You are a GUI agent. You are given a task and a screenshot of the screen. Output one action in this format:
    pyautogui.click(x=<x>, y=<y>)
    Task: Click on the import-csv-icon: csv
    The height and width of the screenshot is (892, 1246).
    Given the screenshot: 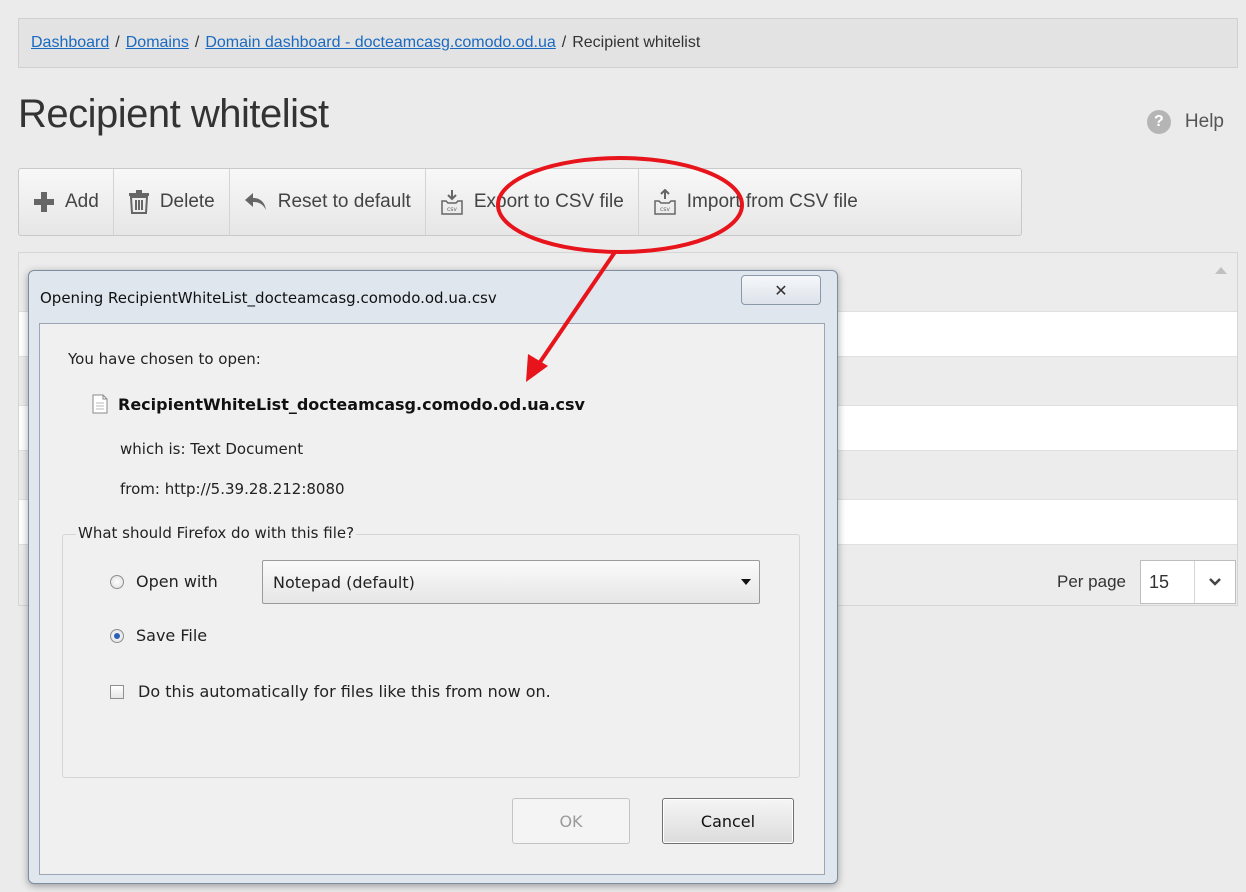 What is the action you would take?
    pyautogui.click(x=665, y=202)
    